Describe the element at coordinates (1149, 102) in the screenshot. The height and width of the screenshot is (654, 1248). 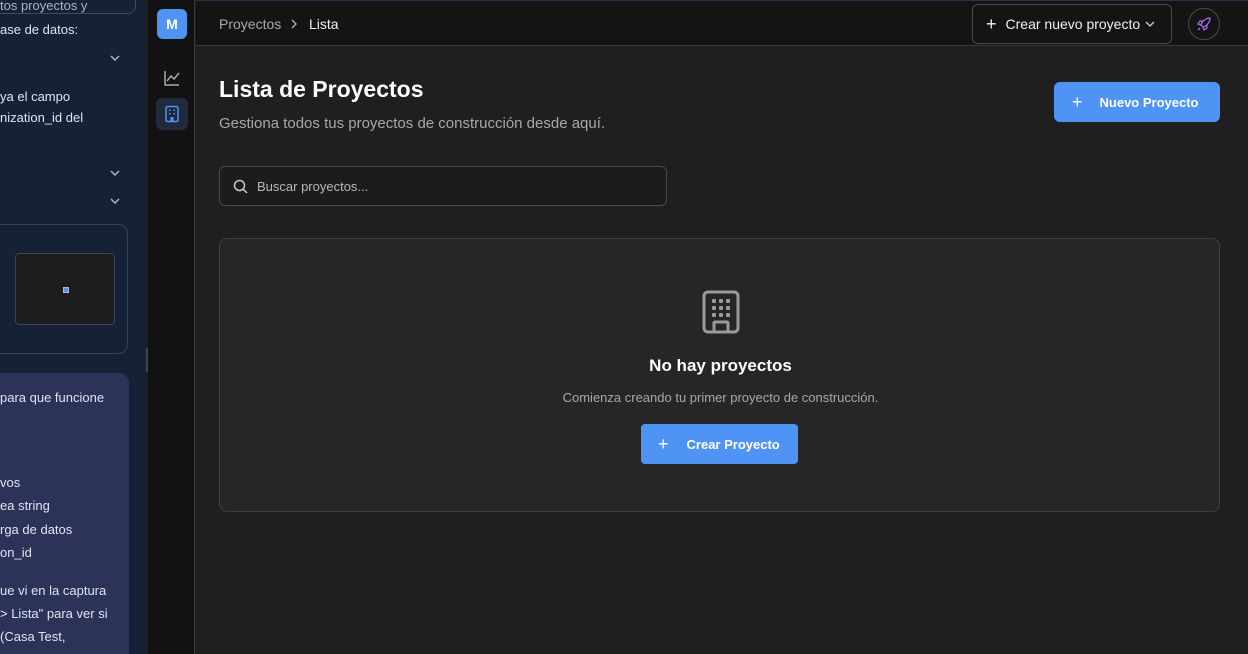
I see `new-project-button-label: Nuevo Proyecto` at that location.